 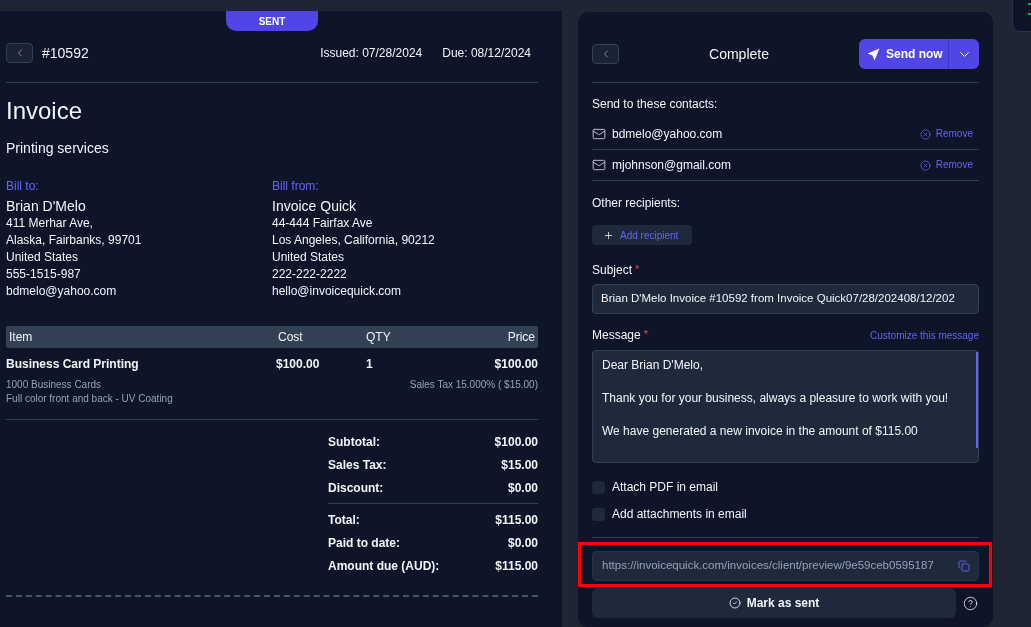 What do you see at coordinates (739, 54) in the screenshot?
I see `panel-title: Complete` at bounding box center [739, 54].